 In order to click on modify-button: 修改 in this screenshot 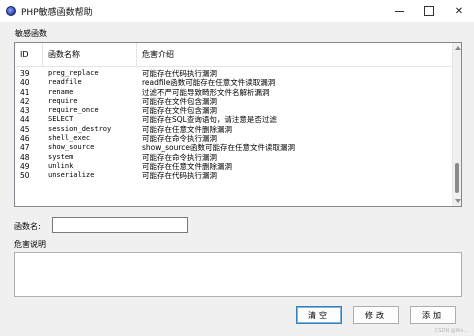, I will do `click(376, 315)`.